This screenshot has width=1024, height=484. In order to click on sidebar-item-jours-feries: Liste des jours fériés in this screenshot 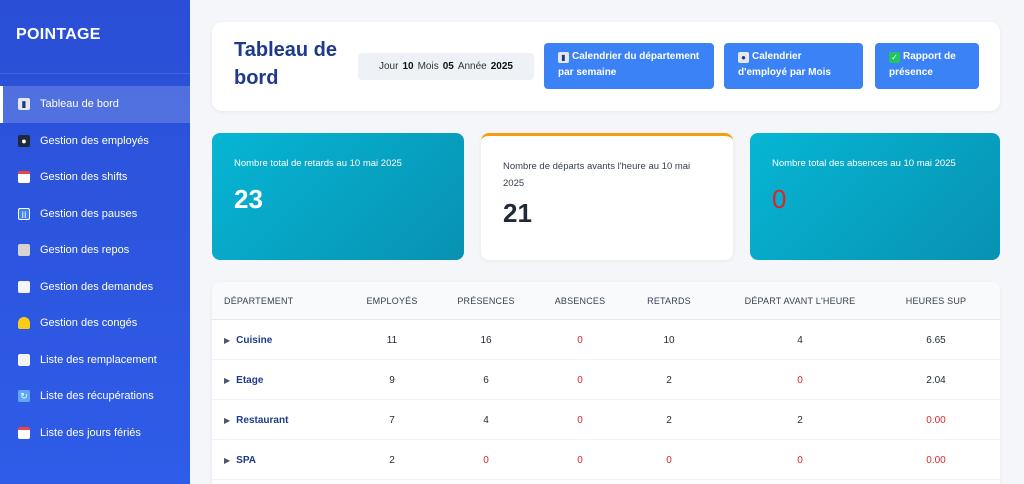, I will do `click(95, 433)`.